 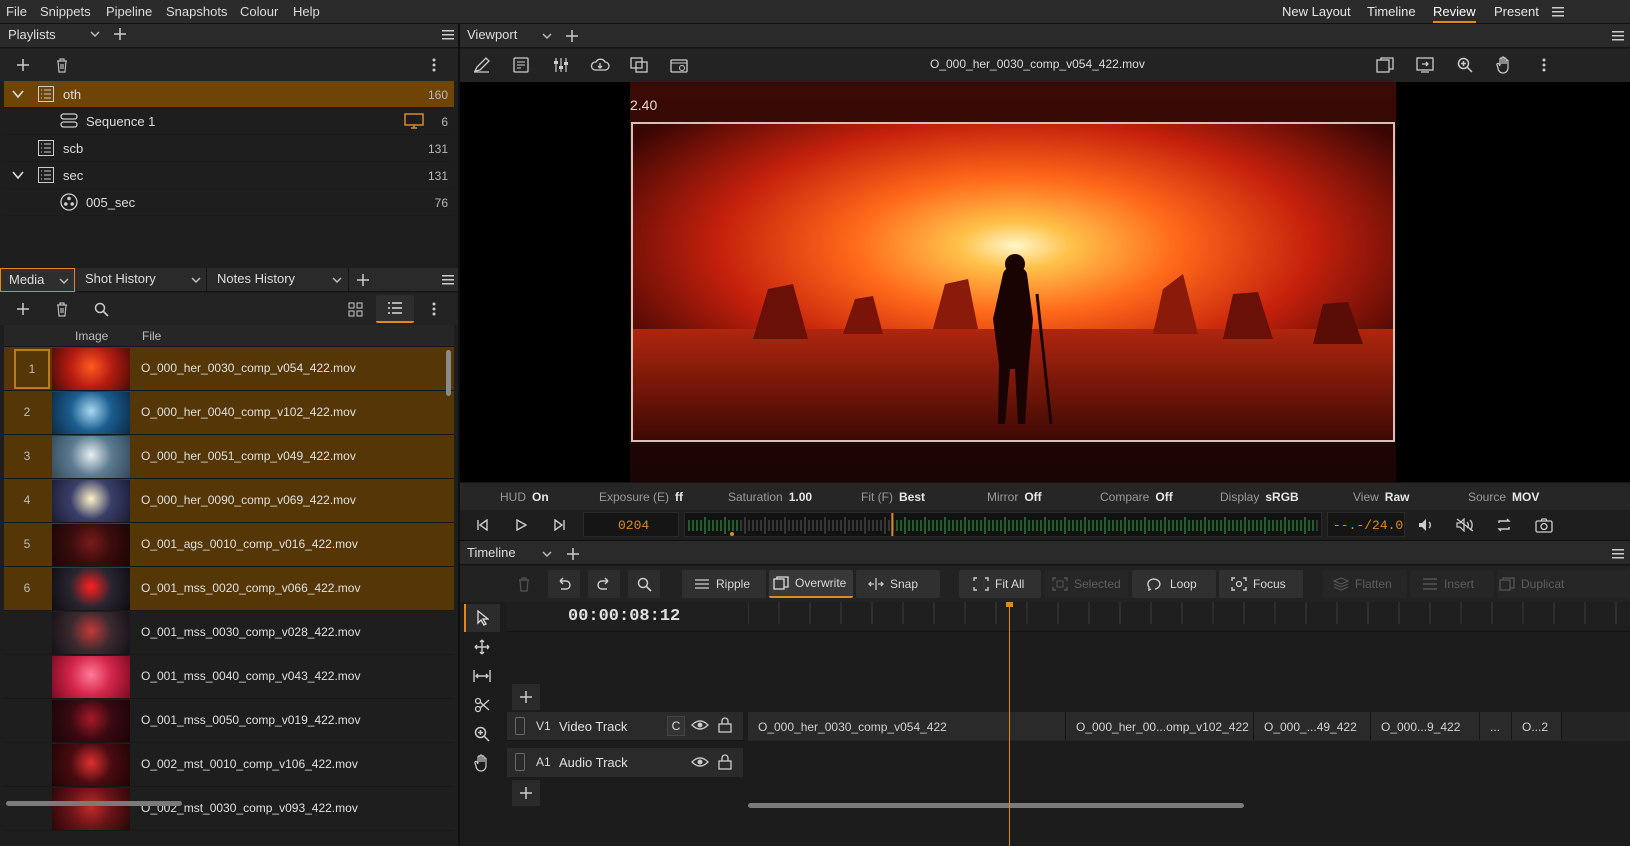 What do you see at coordinates (491, 552) in the screenshot?
I see `timeline-tab: Timeline` at bounding box center [491, 552].